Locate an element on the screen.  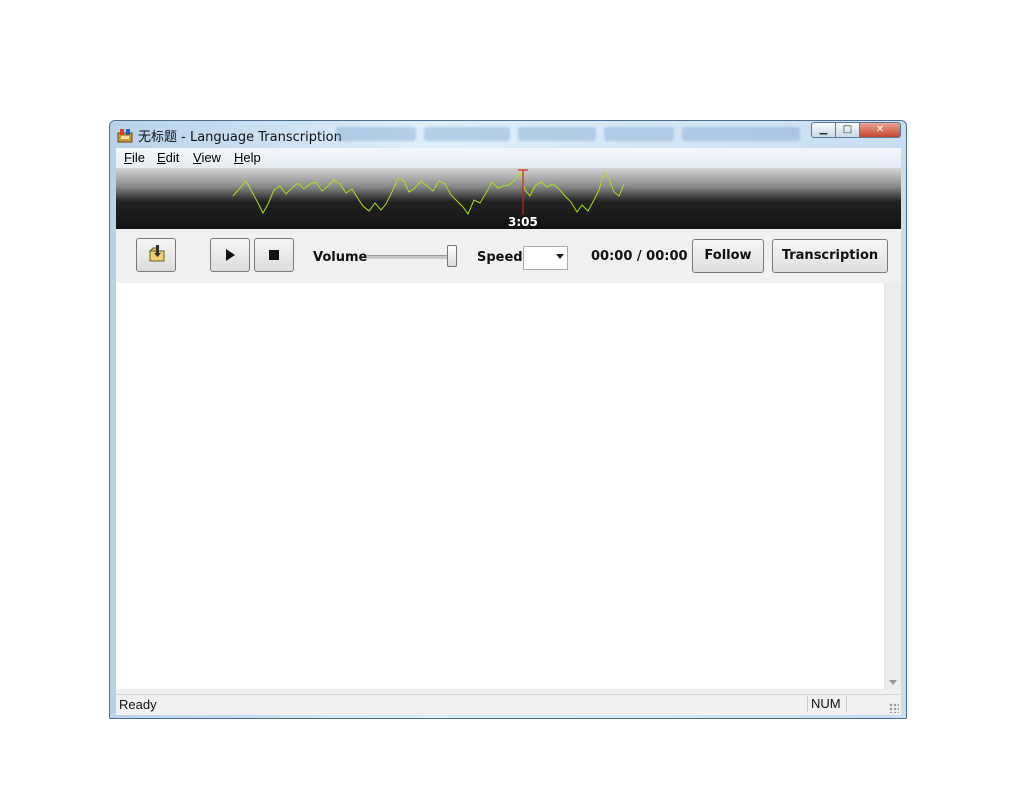
resize-grip-icon is located at coordinates (894, 708).